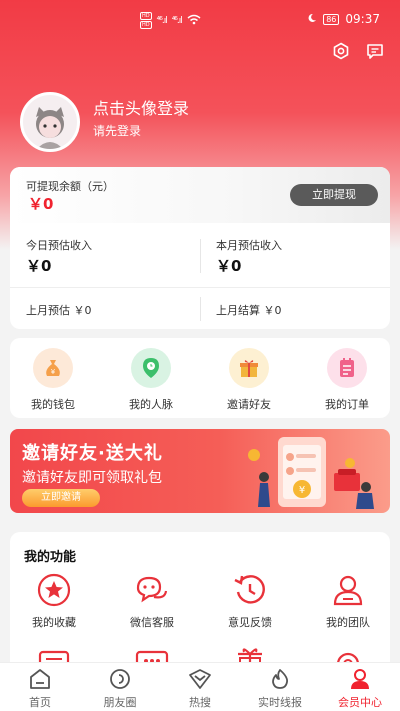 The height and width of the screenshot is (711, 400). What do you see at coordinates (348, 590) in the screenshot?
I see `team-icon` at bounding box center [348, 590].